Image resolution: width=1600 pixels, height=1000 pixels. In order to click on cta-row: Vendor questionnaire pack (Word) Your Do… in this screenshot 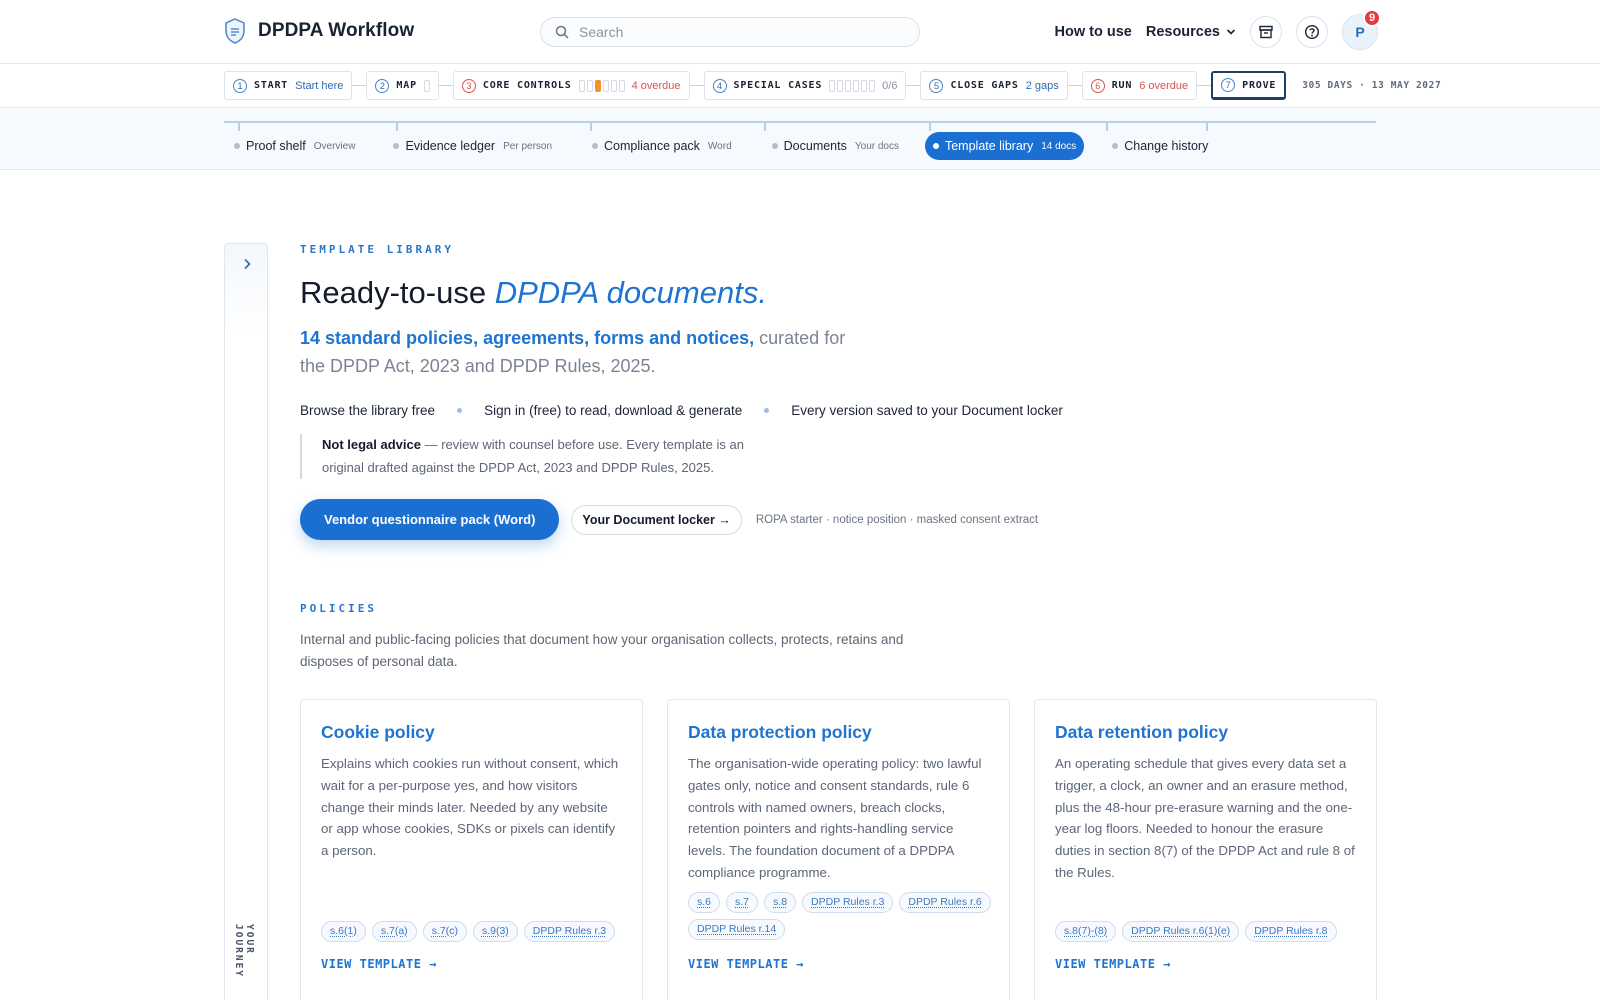, I will do `click(839, 520)`.